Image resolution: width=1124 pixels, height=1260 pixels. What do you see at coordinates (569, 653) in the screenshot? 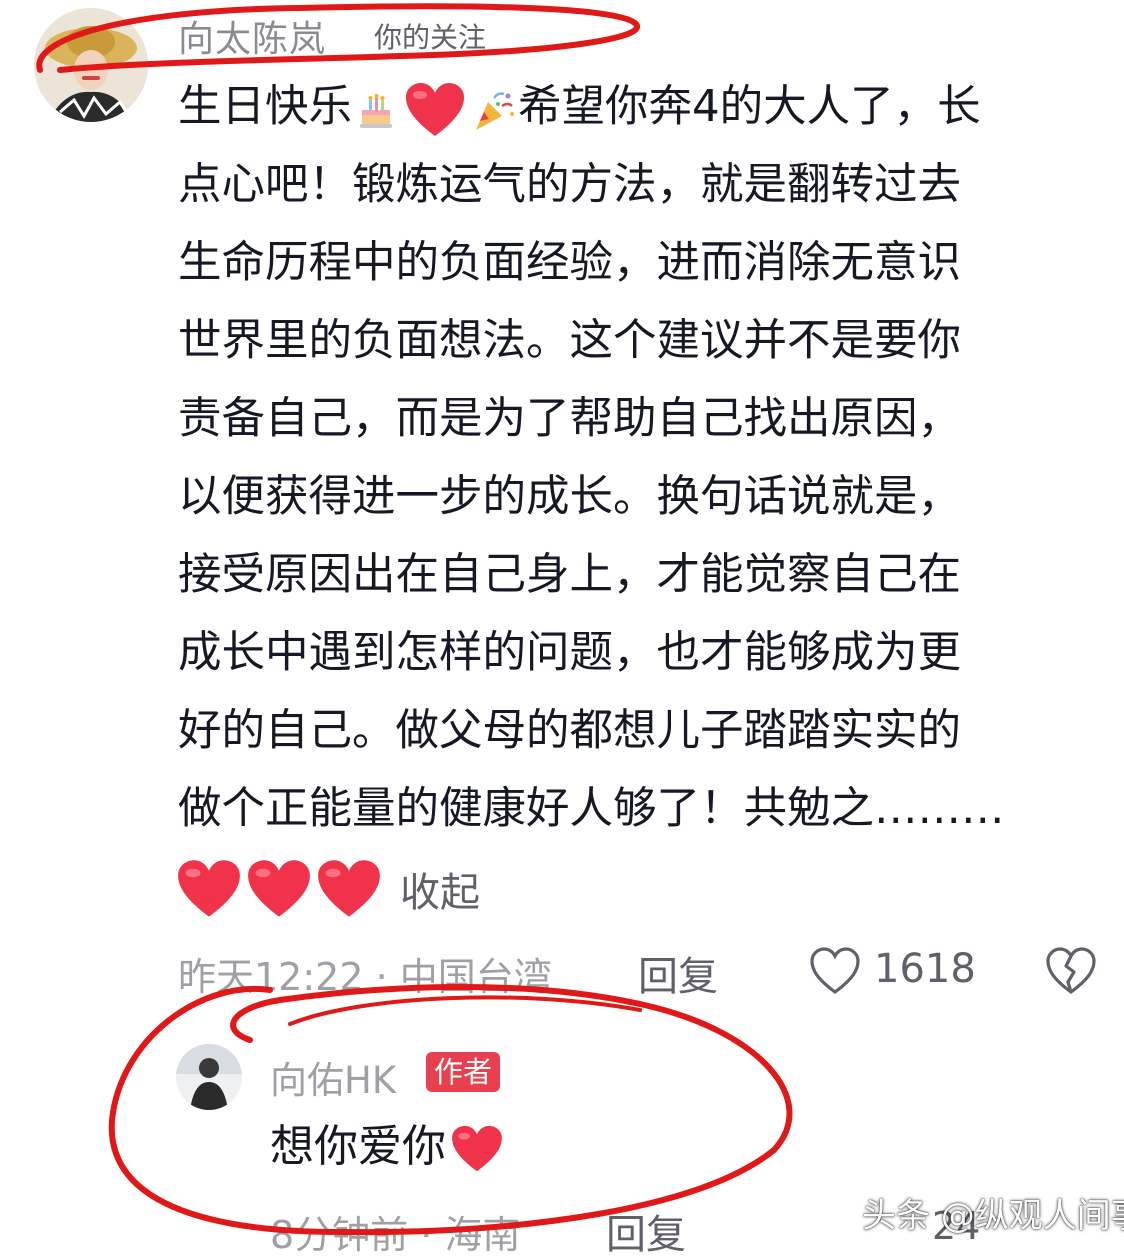
I see `comment-line-8: 成长中遇到怎样的问题，也才能够成为更` at bounding box center [569, 653].